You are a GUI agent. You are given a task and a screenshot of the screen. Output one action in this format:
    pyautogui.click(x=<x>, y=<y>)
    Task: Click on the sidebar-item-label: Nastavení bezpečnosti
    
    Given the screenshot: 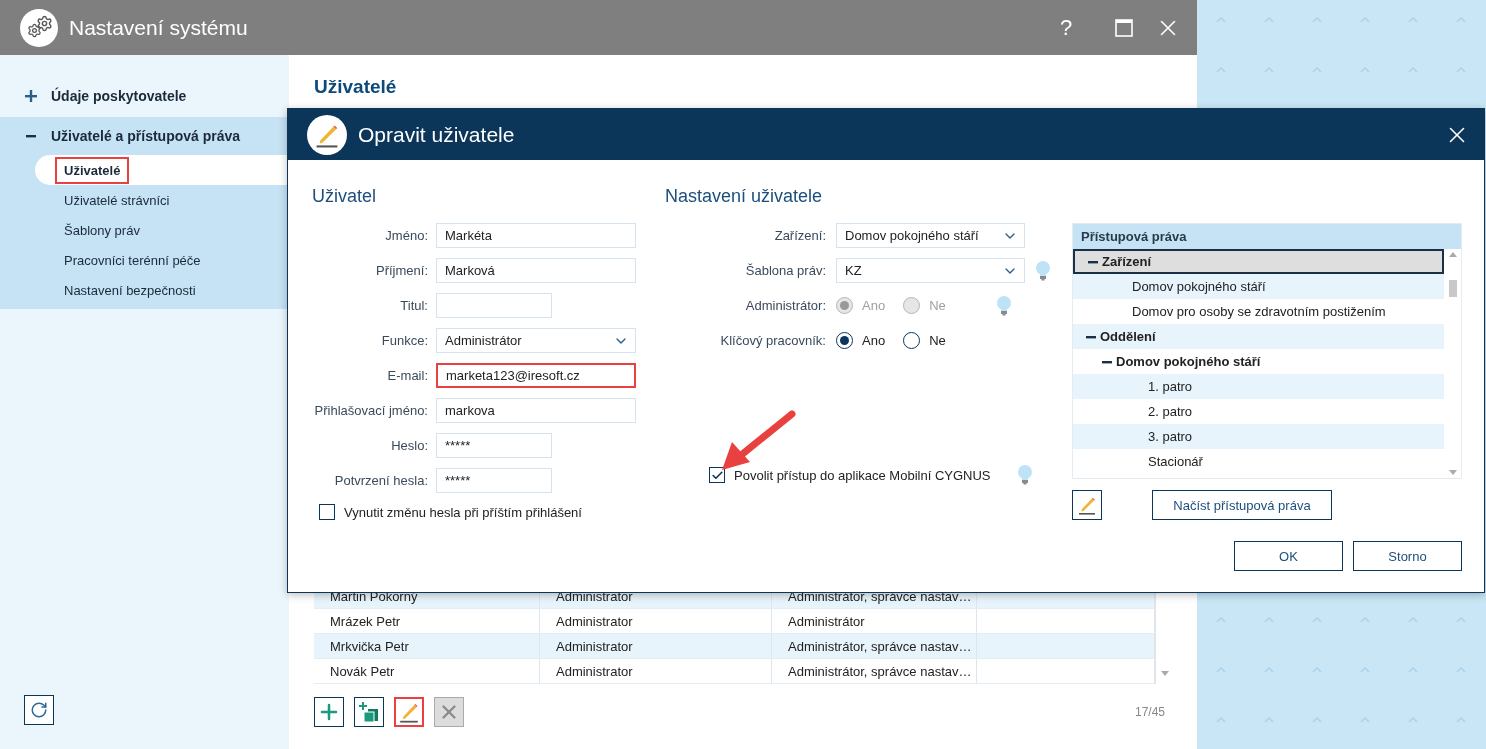 What is the action you would take?
    pyautogui.click(x=130, y=290)
    